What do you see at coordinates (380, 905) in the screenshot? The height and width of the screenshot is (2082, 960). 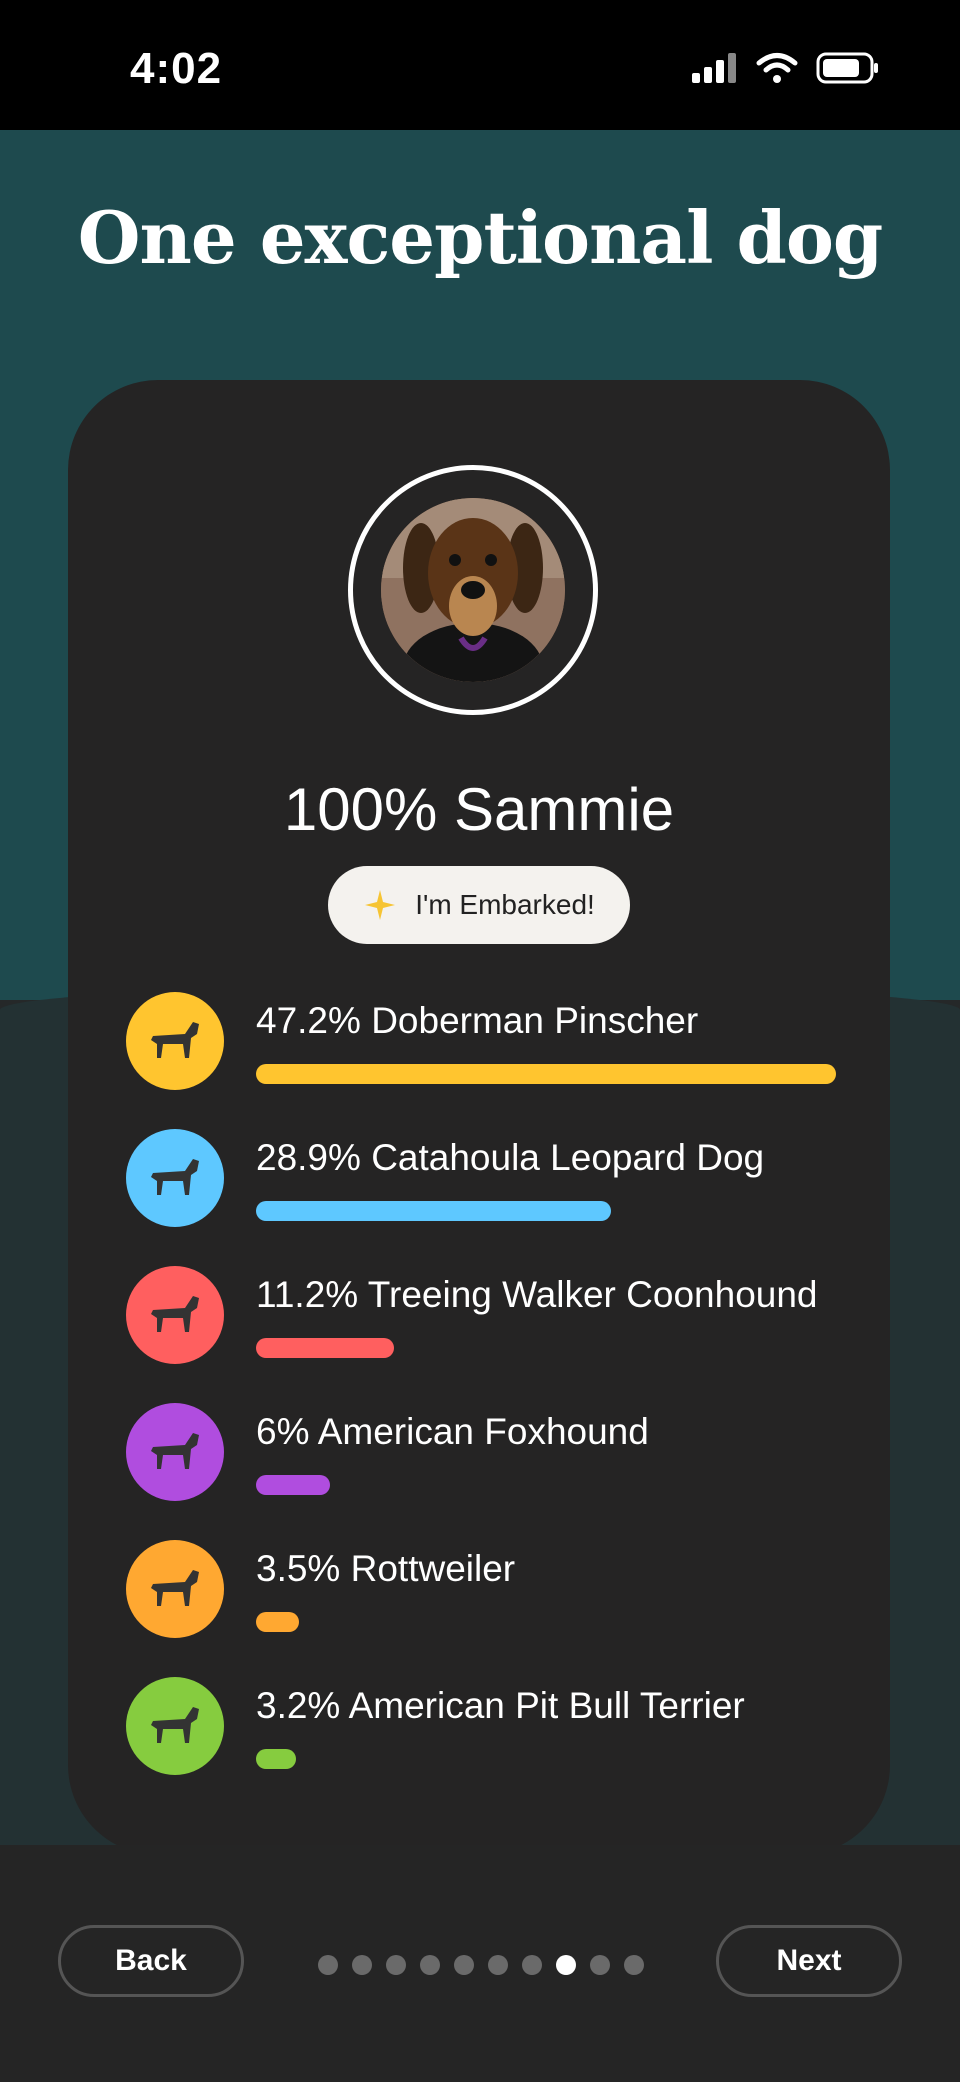 I see `sparkle-icon` at bounding box center [380, 905].